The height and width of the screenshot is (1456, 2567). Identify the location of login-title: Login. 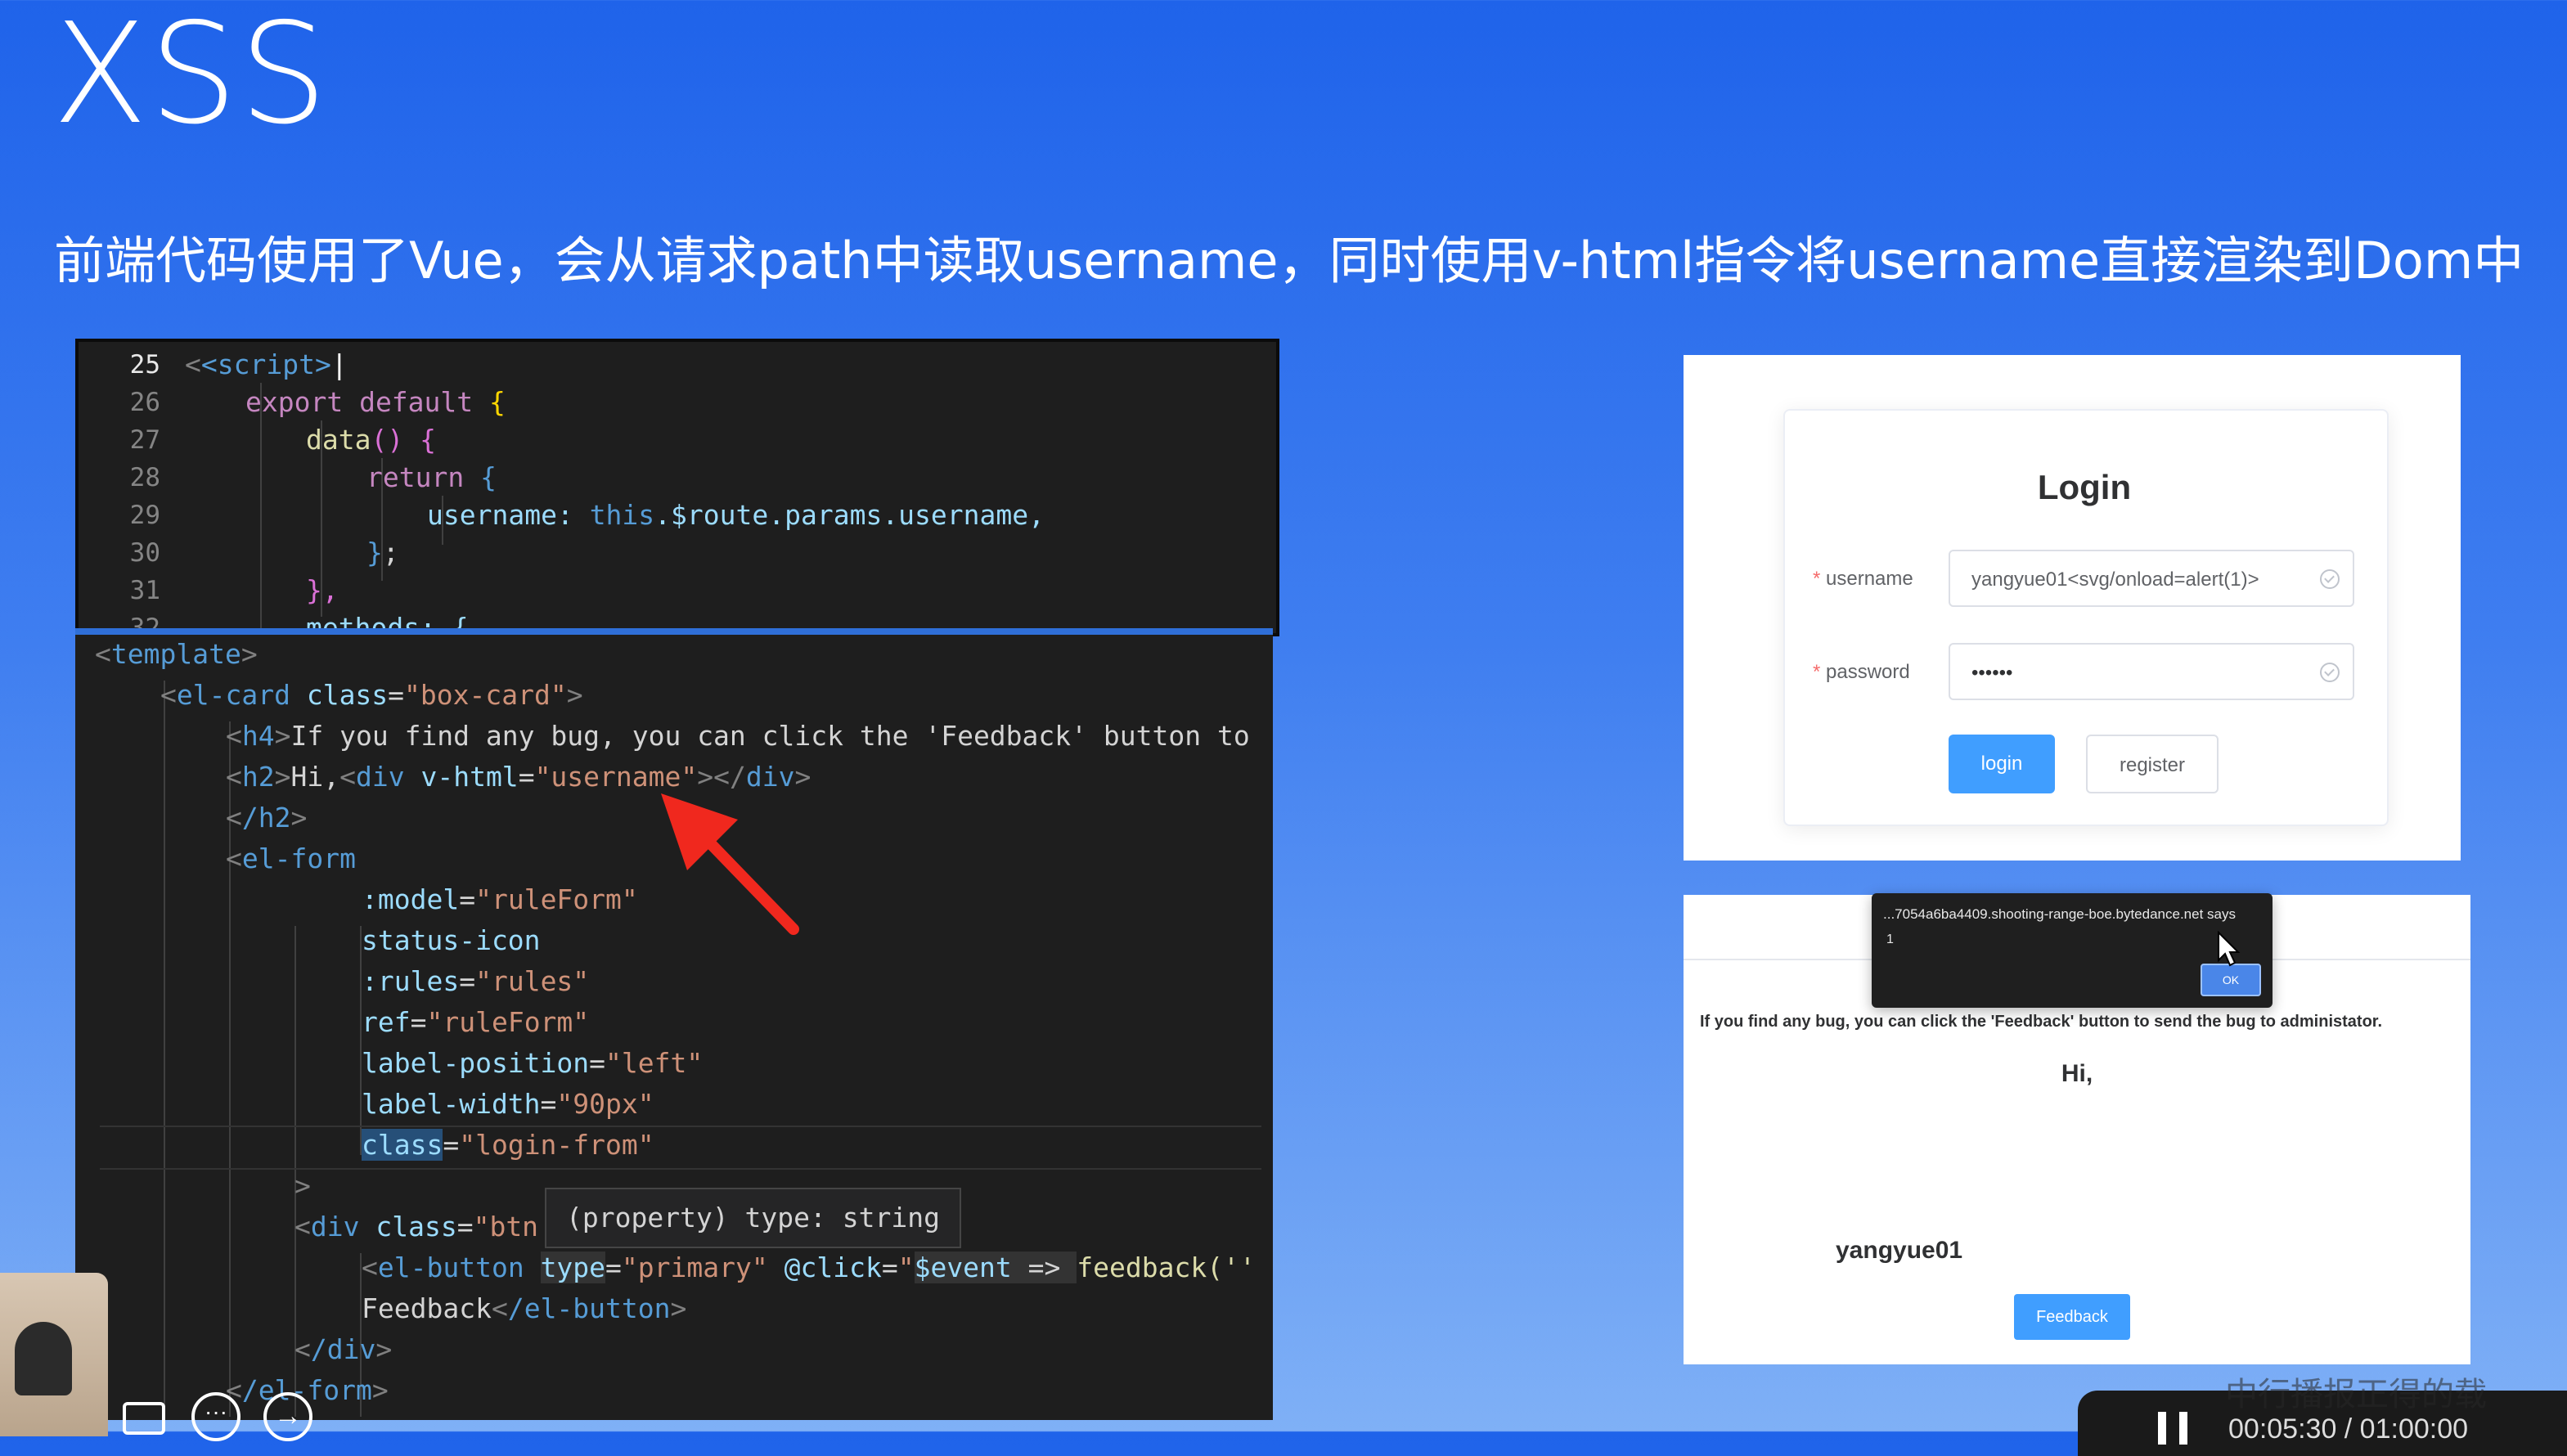
(2084, 487).